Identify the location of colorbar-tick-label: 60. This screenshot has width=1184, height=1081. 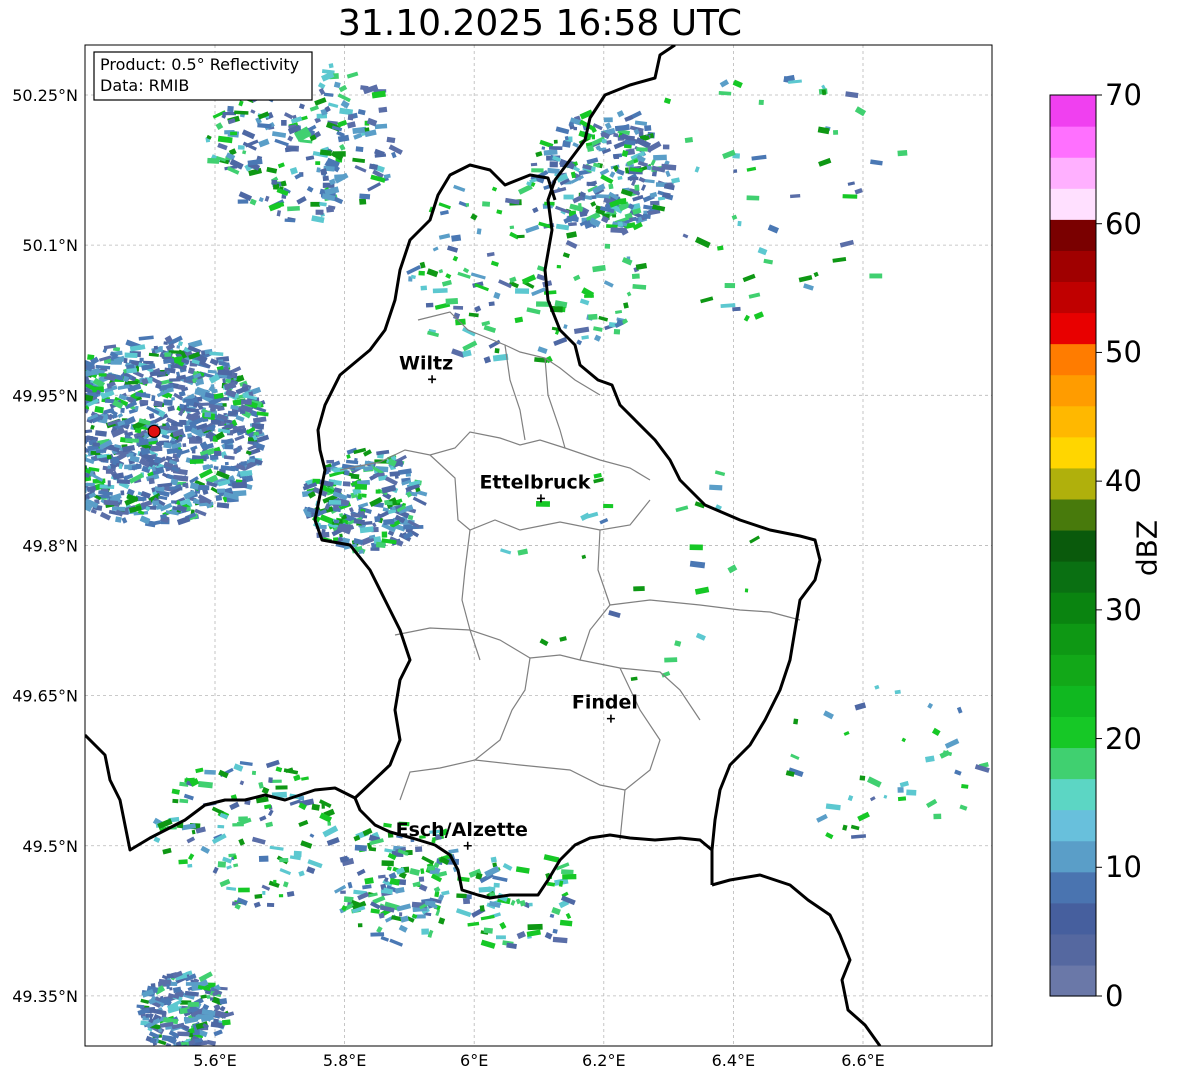
(1123, 223).